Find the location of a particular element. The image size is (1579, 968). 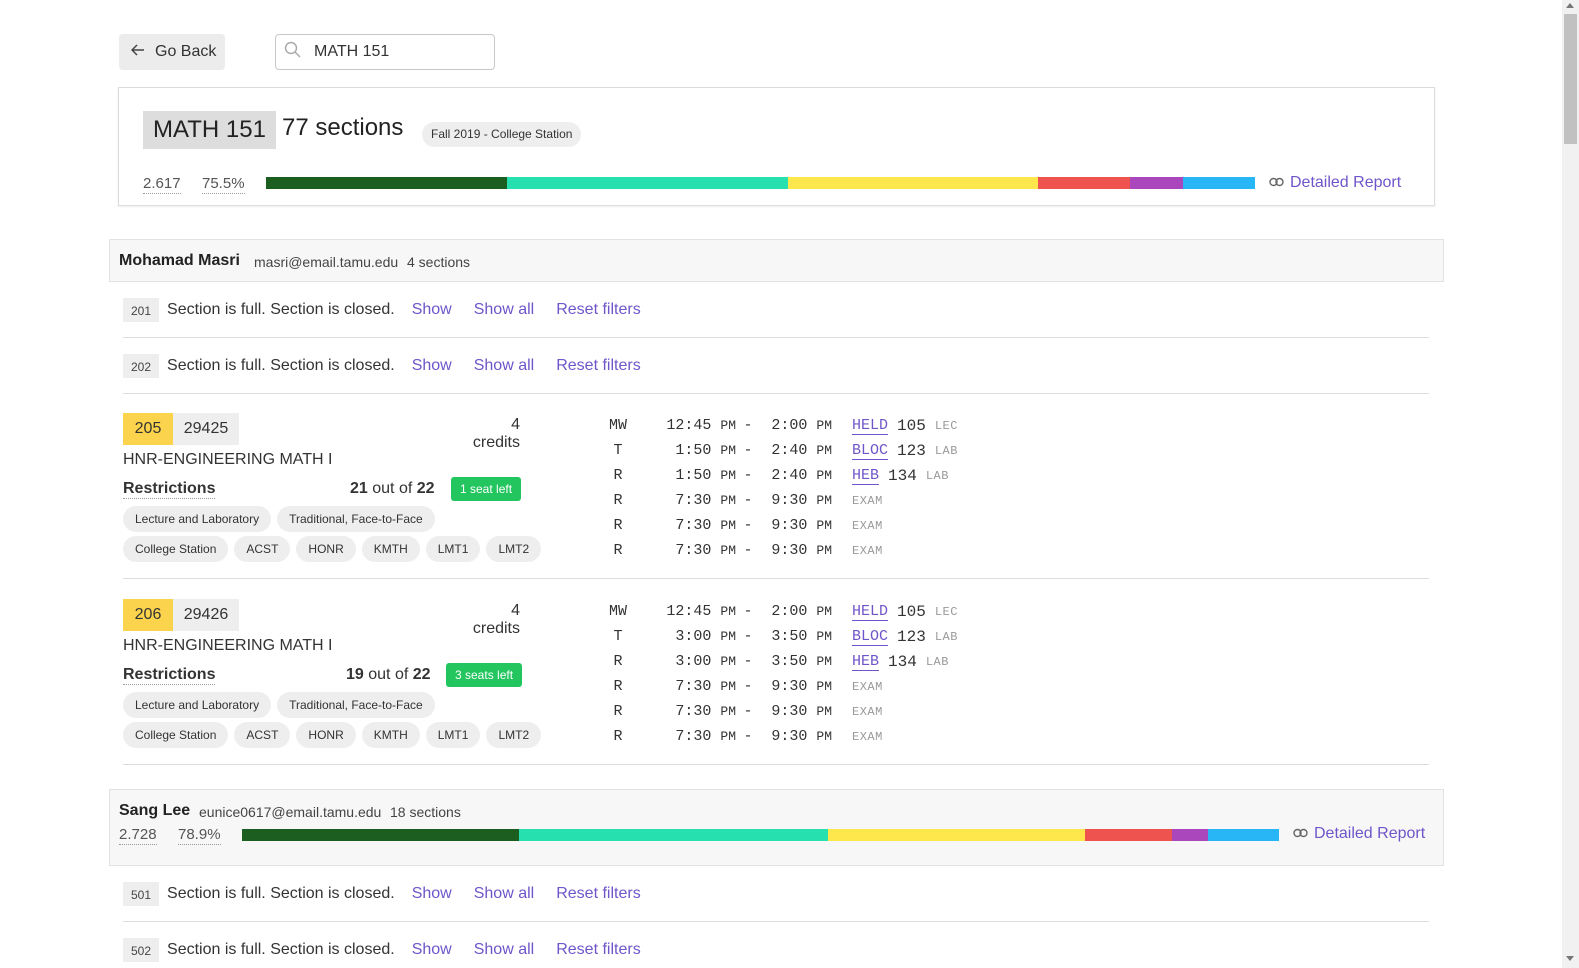

tag: Traditional, Face-to-Face is located at coordinates (356, 705).